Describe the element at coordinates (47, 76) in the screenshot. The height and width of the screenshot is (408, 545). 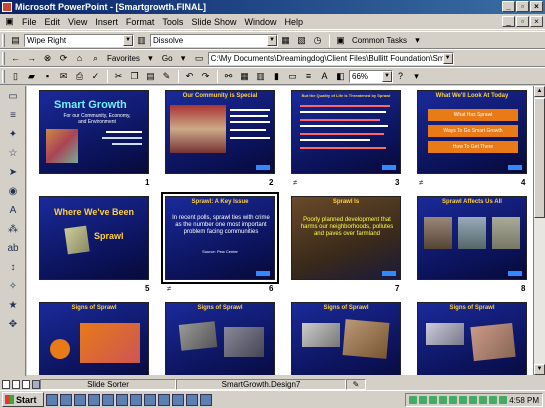
I see `save-icon: ▪` at that location.